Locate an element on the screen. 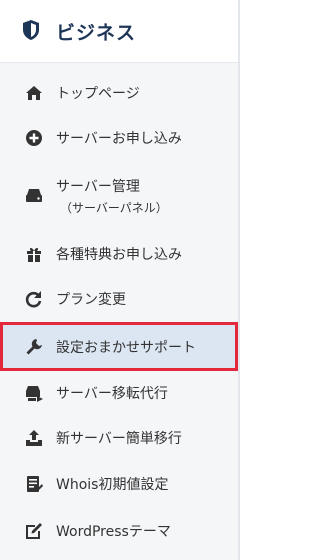 The width and height of the screenshot is (320, 560). home-icon is located at coordinates (34, 93).